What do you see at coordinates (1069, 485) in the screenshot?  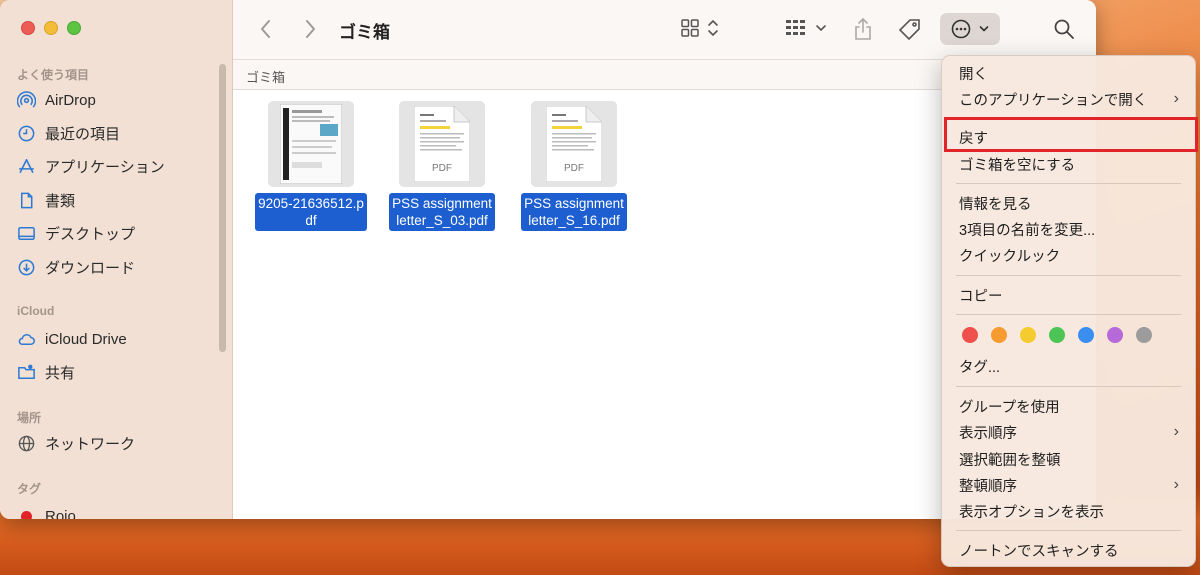 I see `menu-item-clean-up-by: 整頓順序 ›` at bounding box center [1069, 485].